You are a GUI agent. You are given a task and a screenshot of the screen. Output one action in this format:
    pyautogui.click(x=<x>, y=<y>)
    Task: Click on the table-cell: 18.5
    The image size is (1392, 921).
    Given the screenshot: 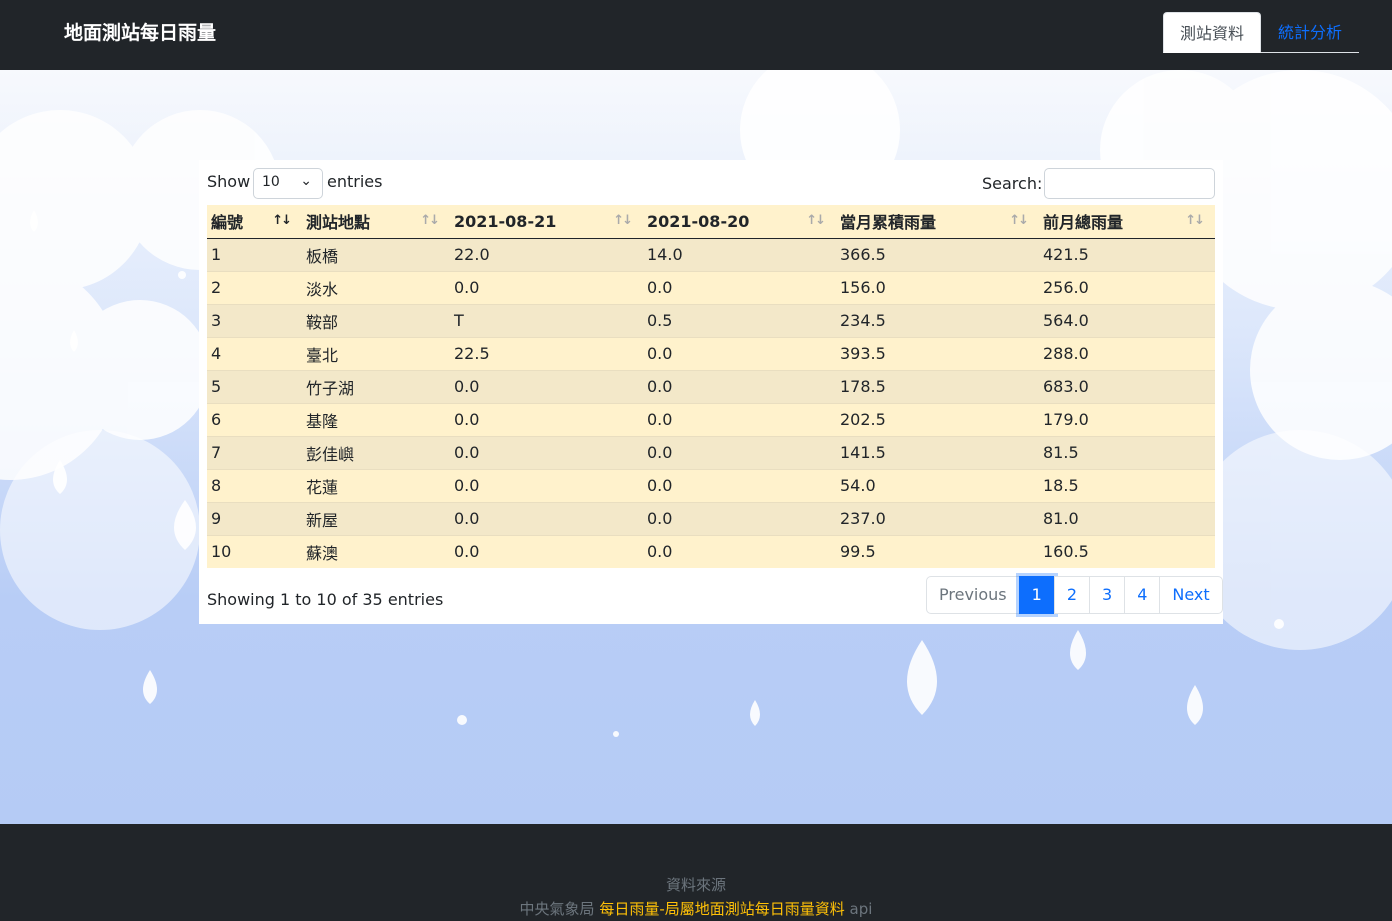 What is the action you would take?
    pyautogui.click(x=1127, y=485)
    